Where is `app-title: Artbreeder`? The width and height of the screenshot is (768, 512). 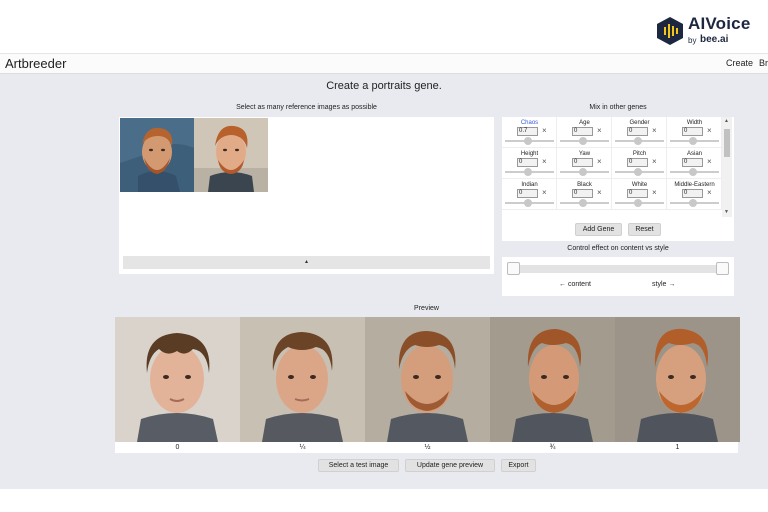 app-title: Artbreeder is located at coordinates (35, 63).